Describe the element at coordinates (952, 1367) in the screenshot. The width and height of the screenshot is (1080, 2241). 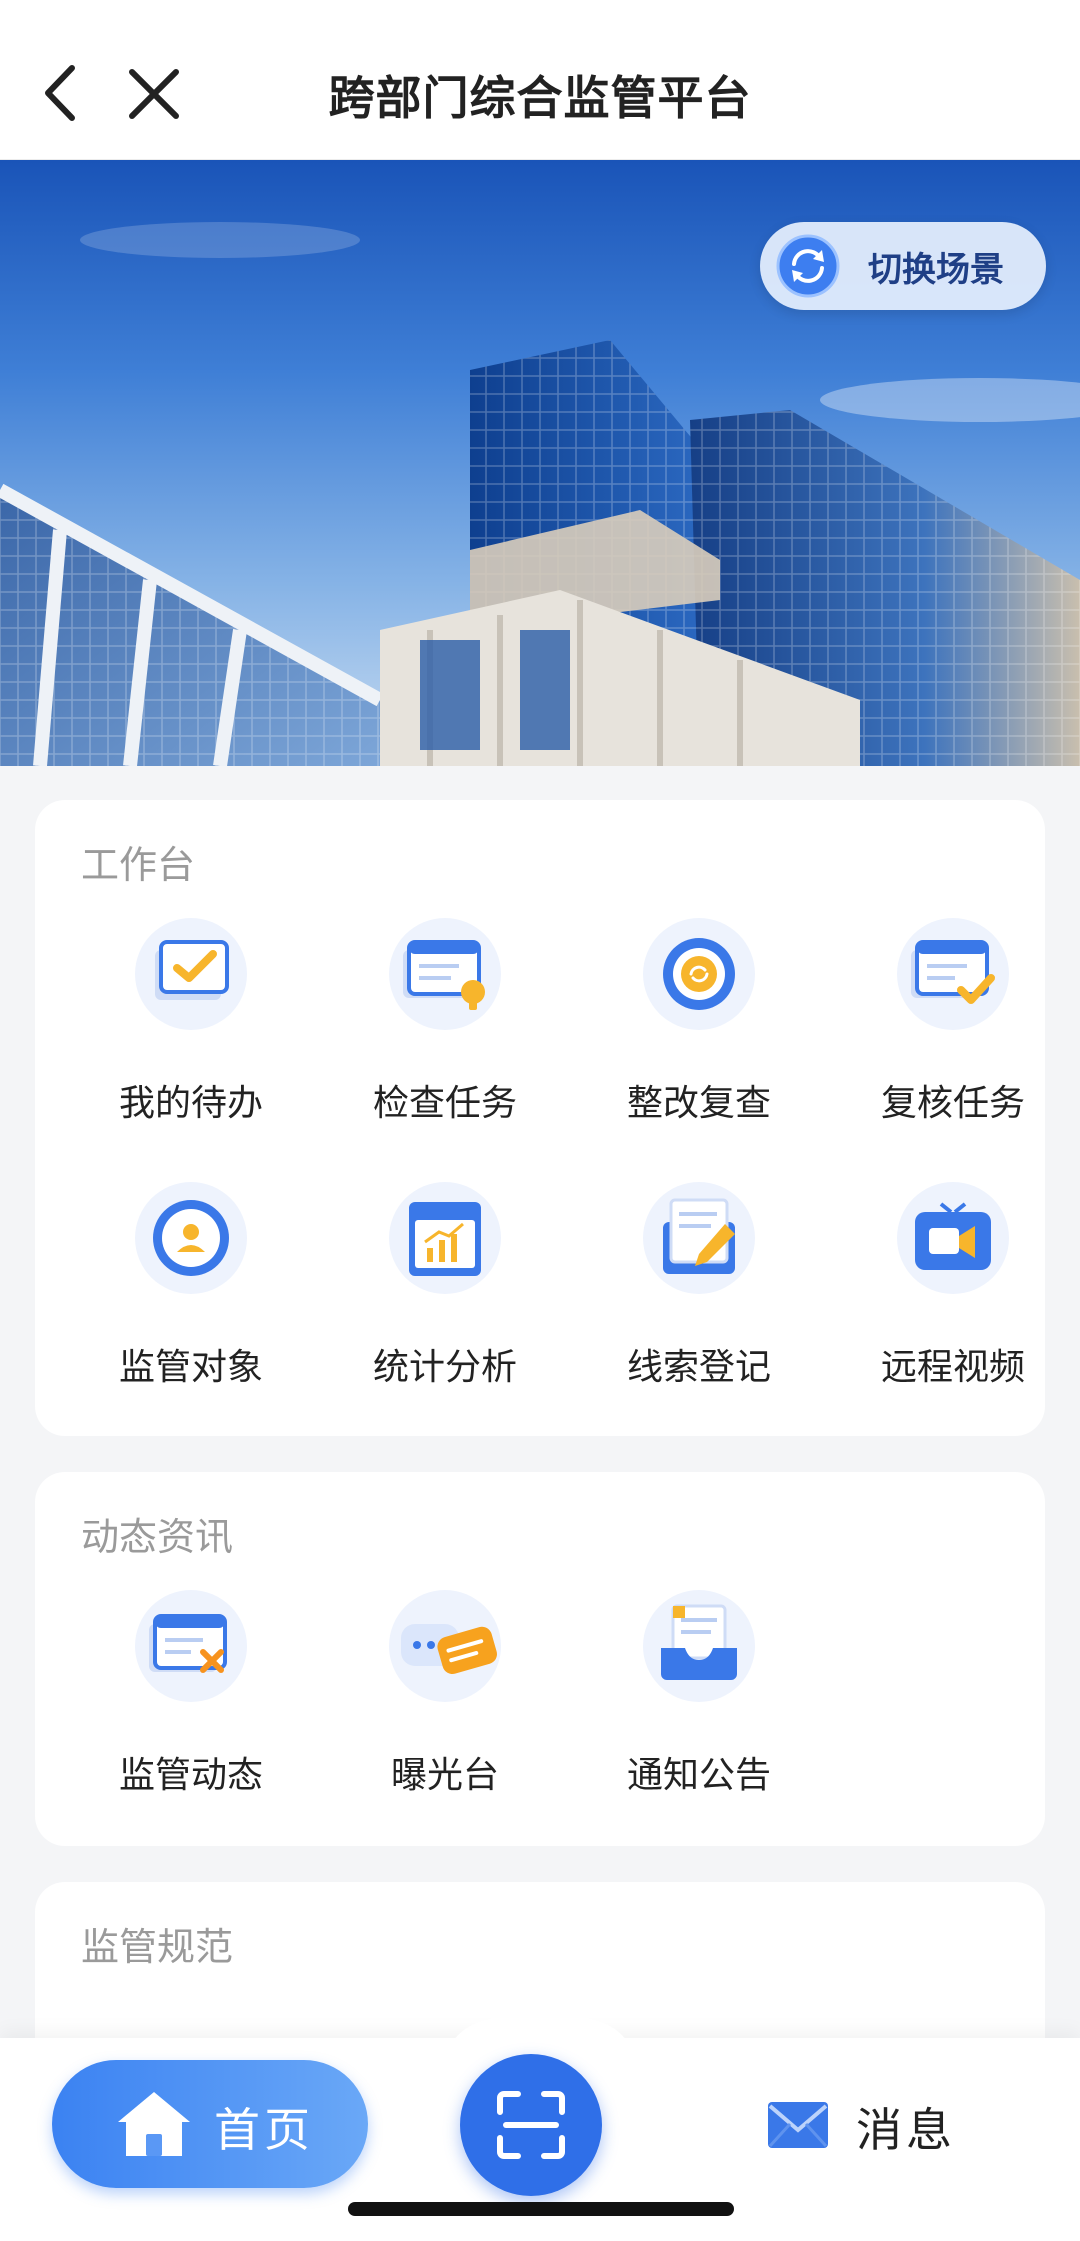
I see `grid-item-label: 远程视频` at that location.